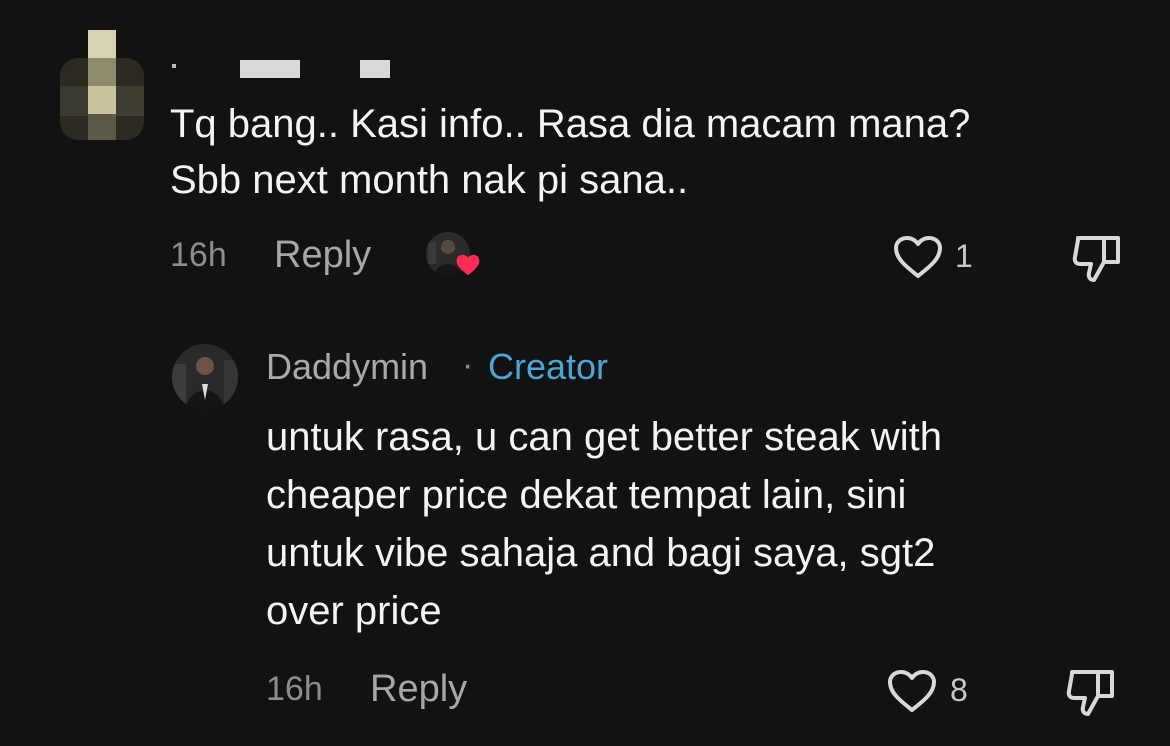 Image resolution: width=1170 pixels, height=746 pixels. I want to click on redacted-username, so click(174, 66).